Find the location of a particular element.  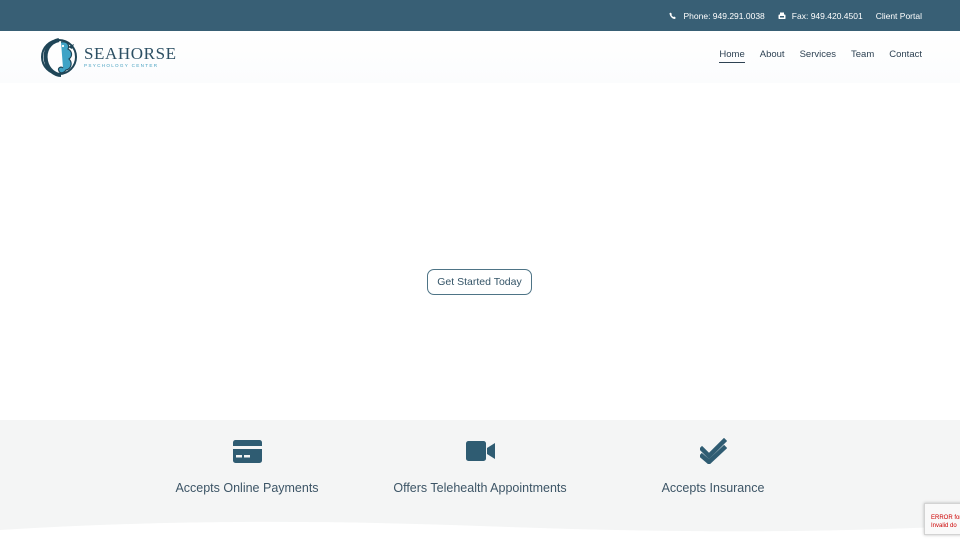

credit-card-icon is located at coordinates (247, 451).